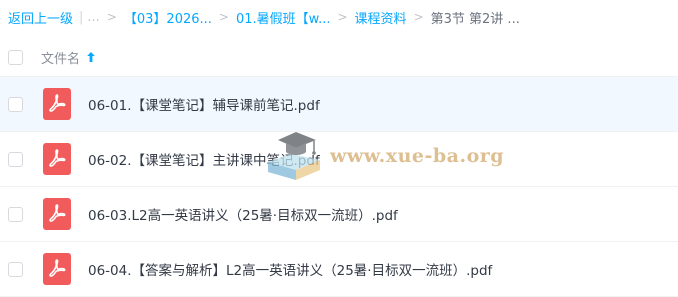  I want to click on select-all-checkbox, so click(15, 57).